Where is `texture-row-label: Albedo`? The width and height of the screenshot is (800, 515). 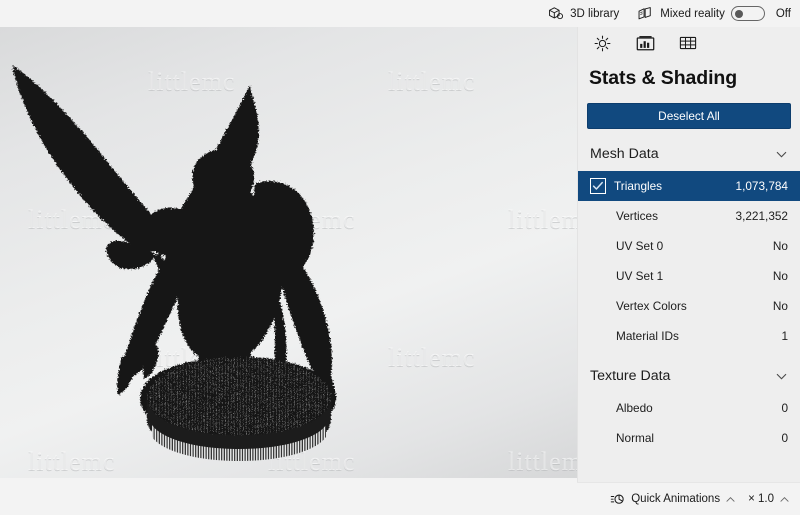 texture-row-label: Albedo is located at coordinates (634, 408).